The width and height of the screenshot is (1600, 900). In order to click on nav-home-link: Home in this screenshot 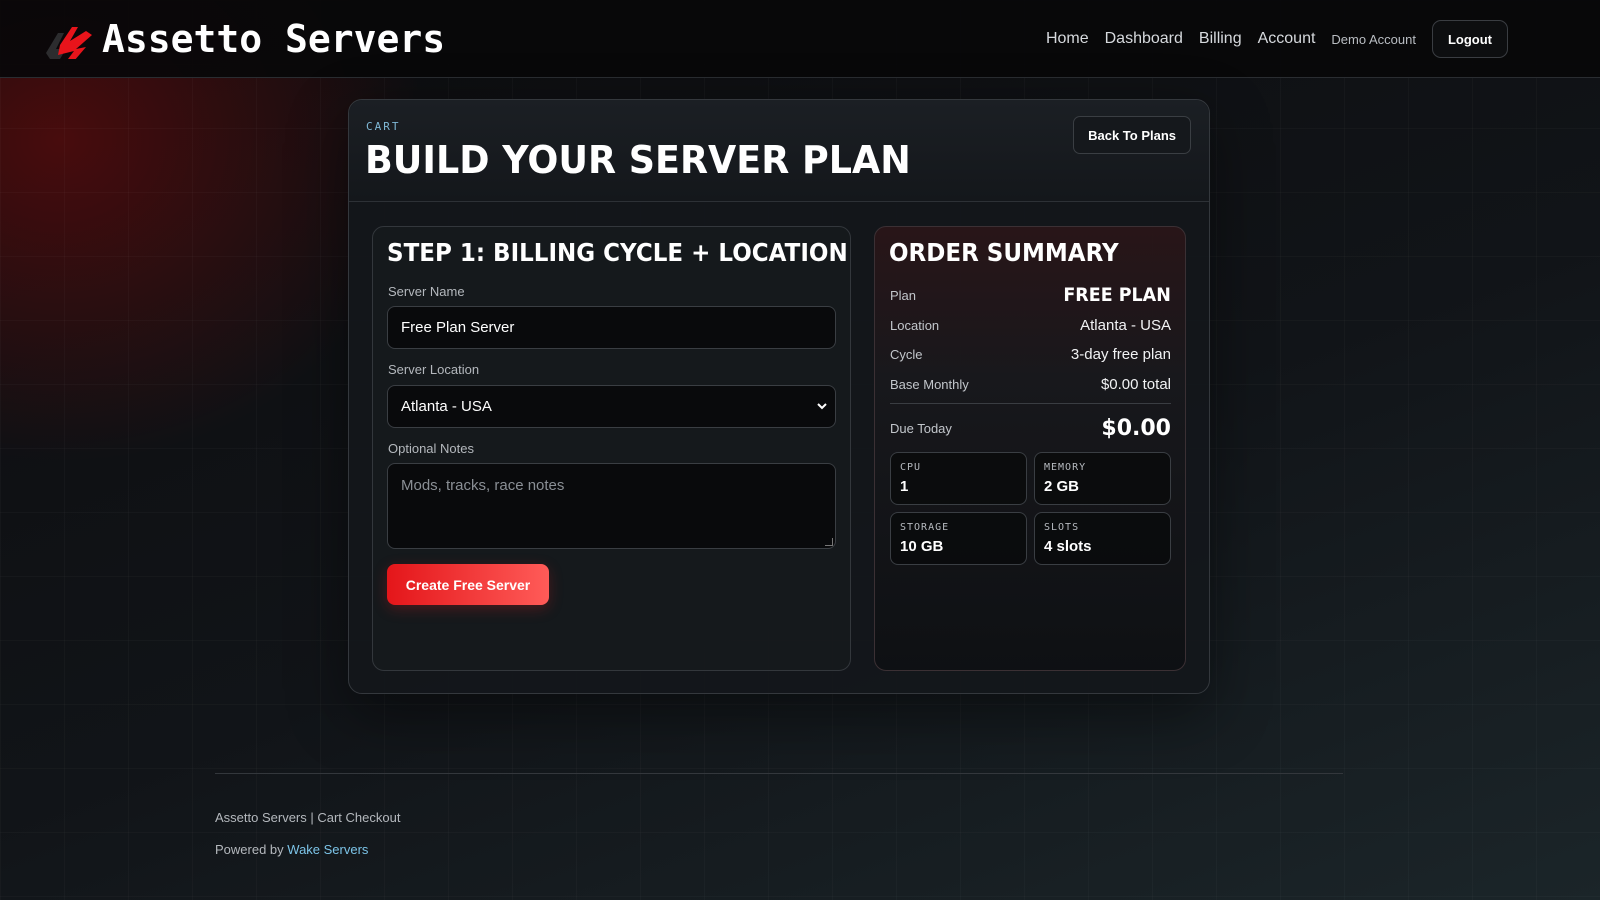, I will do `click(1067, 39)`.